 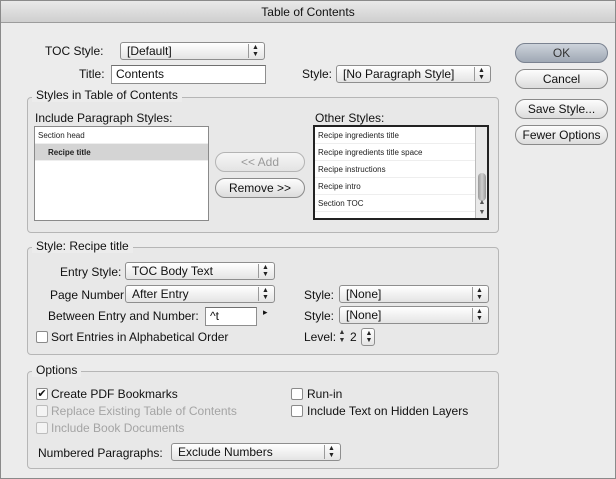 I want to click on check-icon: ✔, so click(x=42, y=394).